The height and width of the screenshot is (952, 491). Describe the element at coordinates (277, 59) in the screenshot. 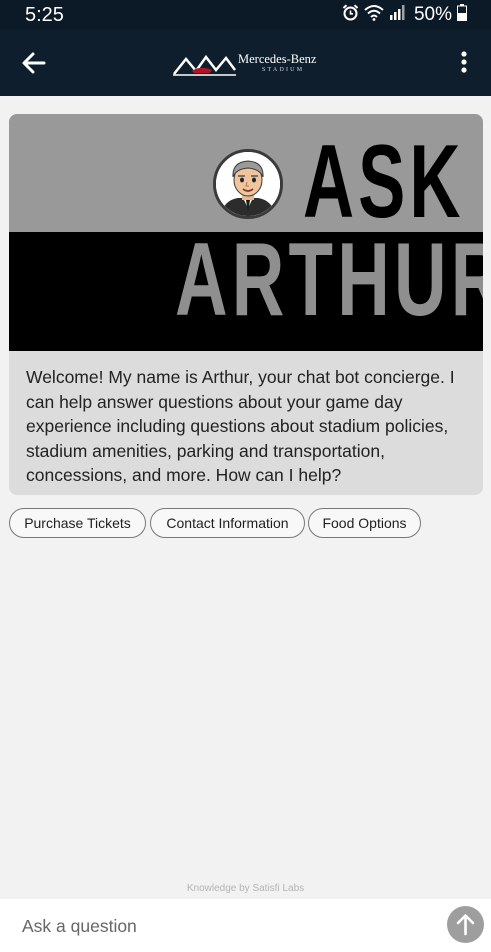

I see `brand-name: Mercedes-Benz` at that location.